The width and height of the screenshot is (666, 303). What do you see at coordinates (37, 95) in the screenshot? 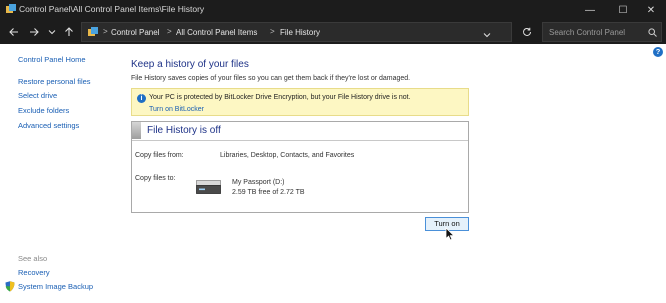
I see `select-drive-link: Select drive` at bounding box center [37, 95].